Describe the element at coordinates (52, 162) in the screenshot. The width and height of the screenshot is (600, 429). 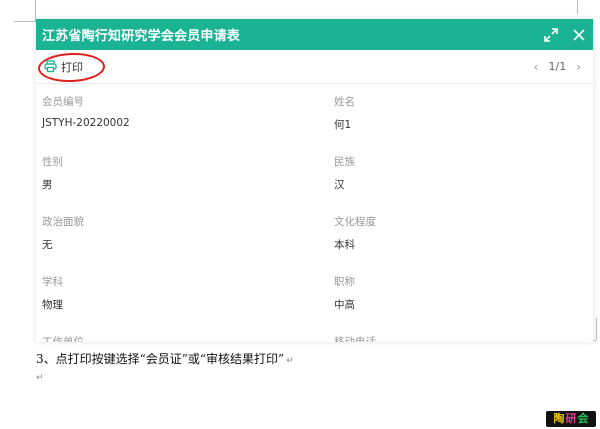
I see `field-label: 性别` at that location.